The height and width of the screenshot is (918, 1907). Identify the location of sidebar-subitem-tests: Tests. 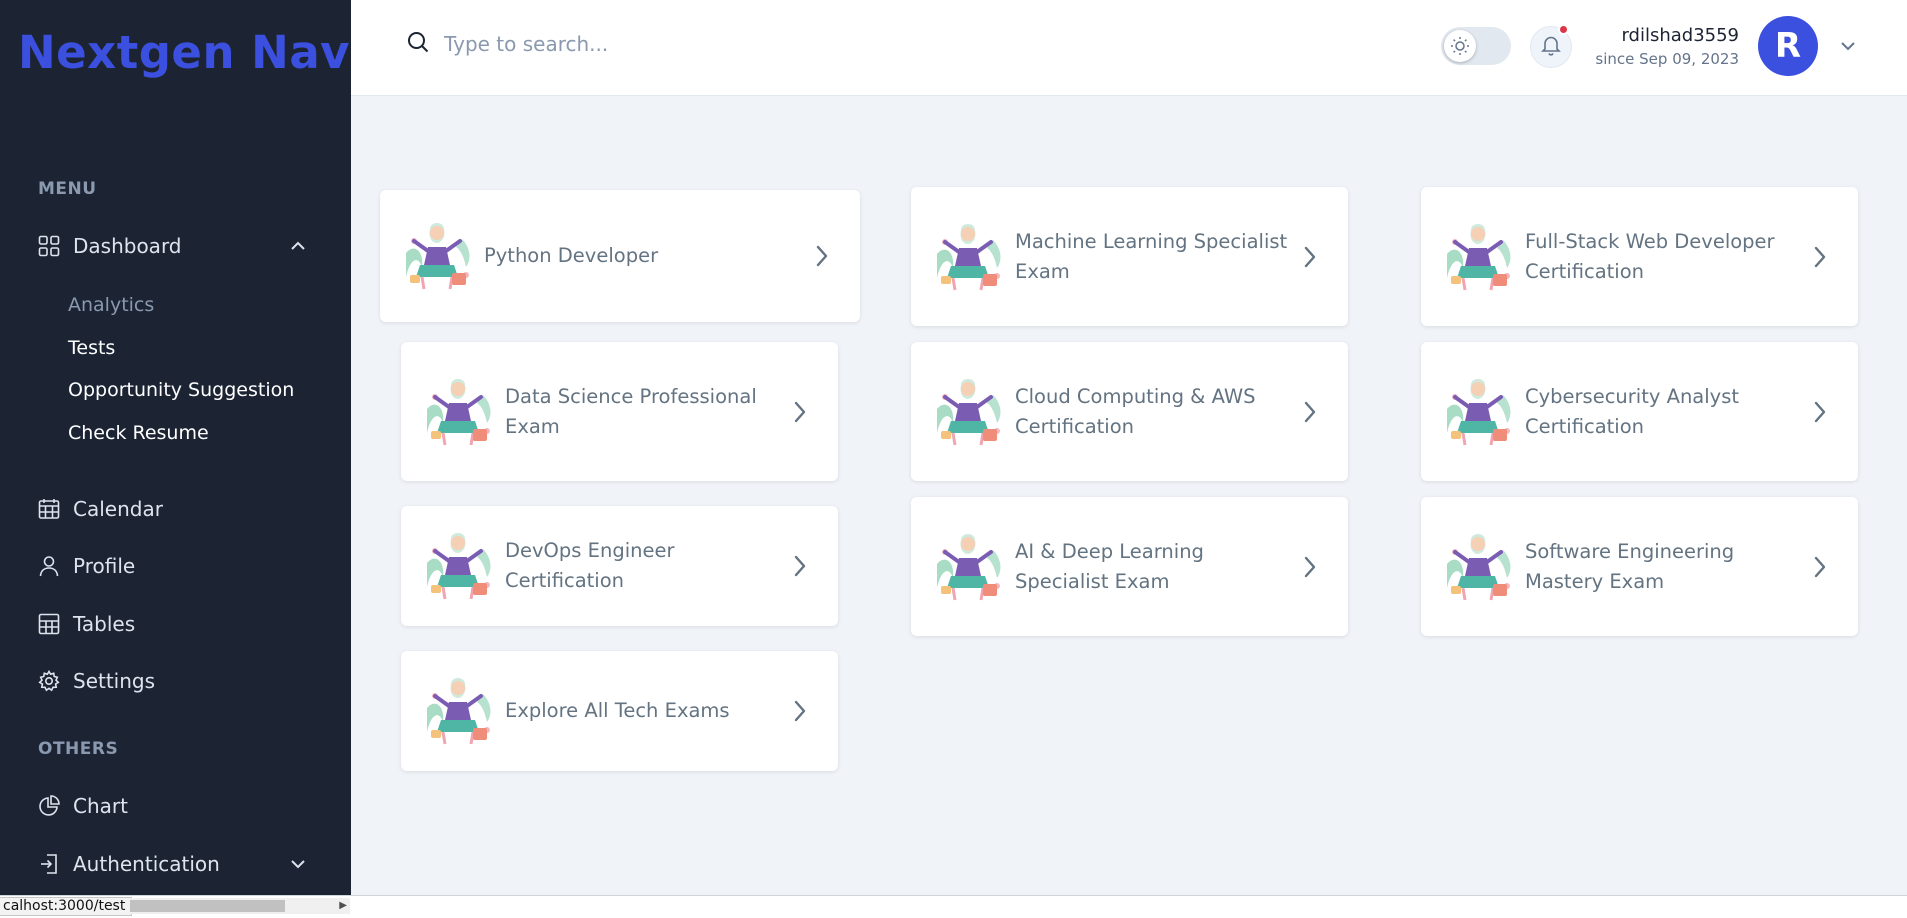
(91, 348).